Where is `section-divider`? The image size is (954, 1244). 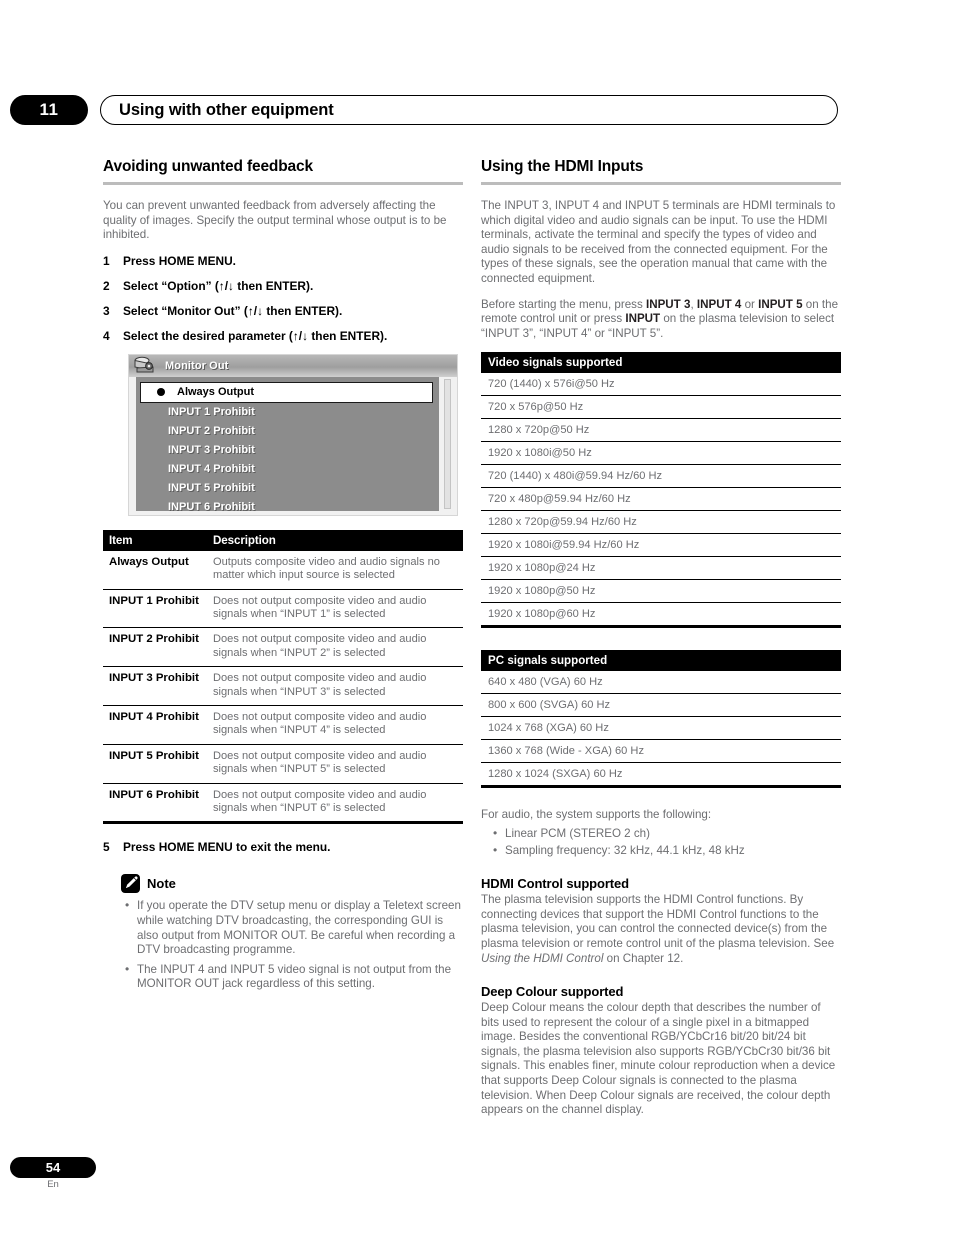
section-divider is located at coordinates (661, 183).